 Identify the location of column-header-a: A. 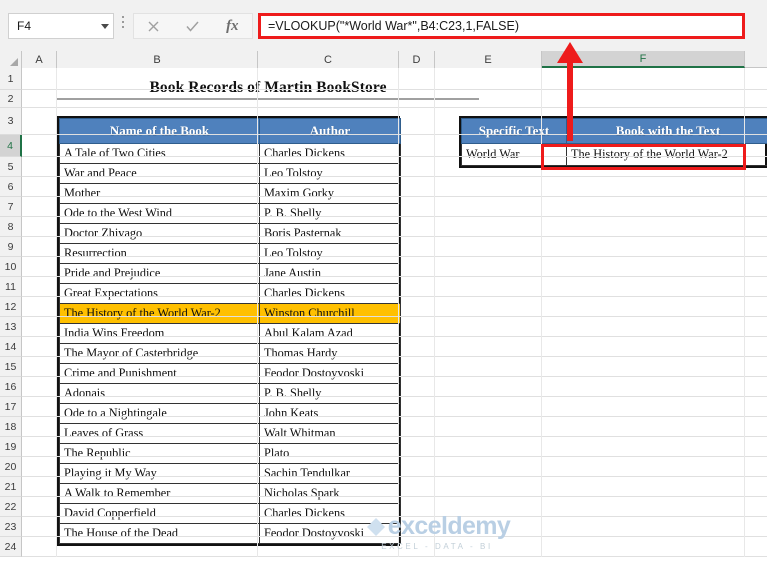
(39, 59).